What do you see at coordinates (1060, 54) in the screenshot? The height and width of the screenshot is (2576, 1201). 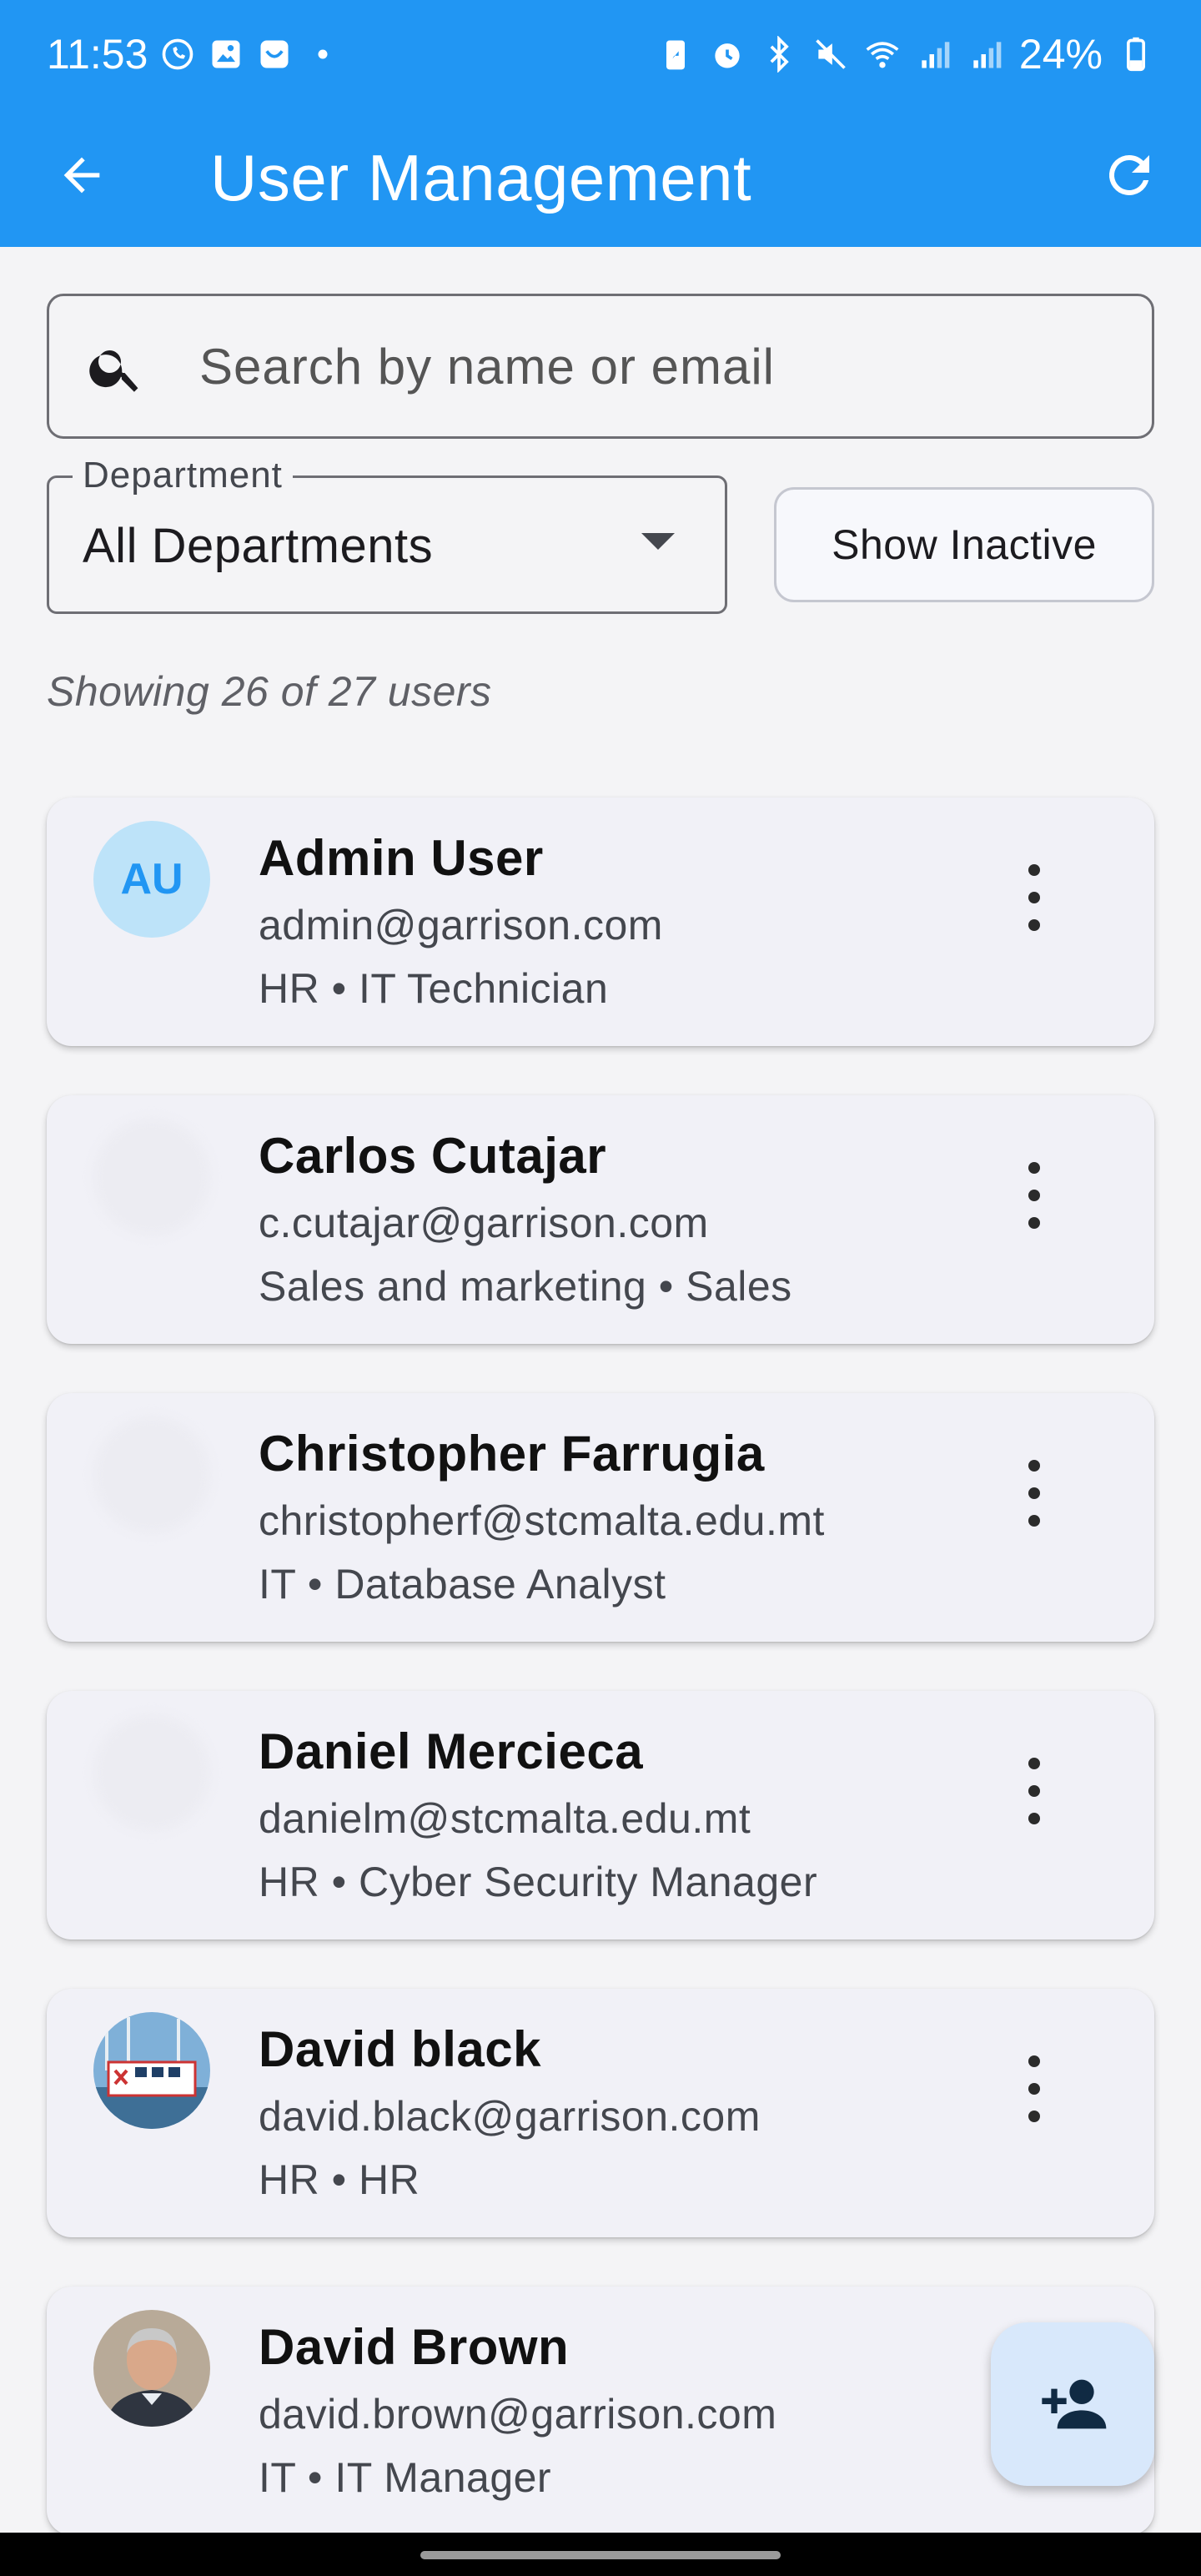 I see `battery-percent: 24%` at bounding box center [1060, 54].